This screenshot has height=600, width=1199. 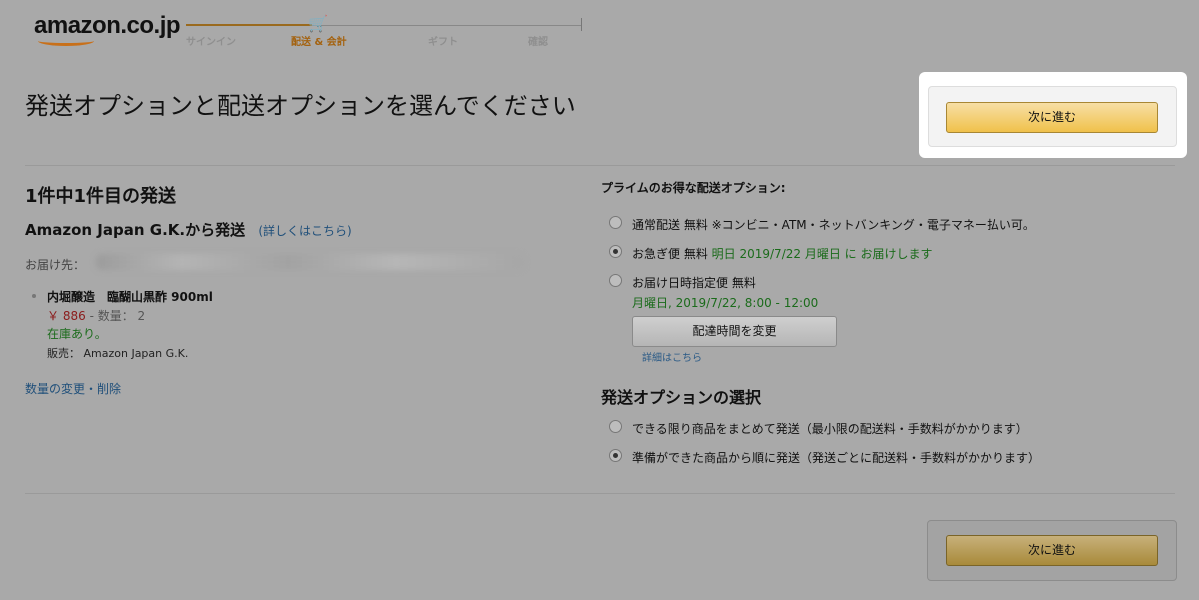 What do you see at coordinates (249, 25) in the screenshot?
I see `progress-track-done` at bounding box center [249, 25].